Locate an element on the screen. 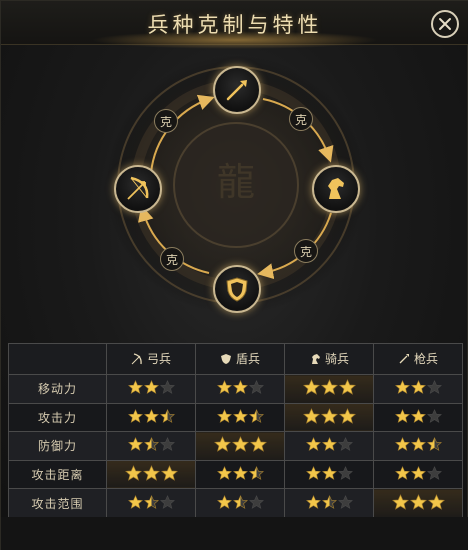 This screenshot has width=468, height=550. title-bar: 兵种克制与特性 is located at coordinates (234, 25).